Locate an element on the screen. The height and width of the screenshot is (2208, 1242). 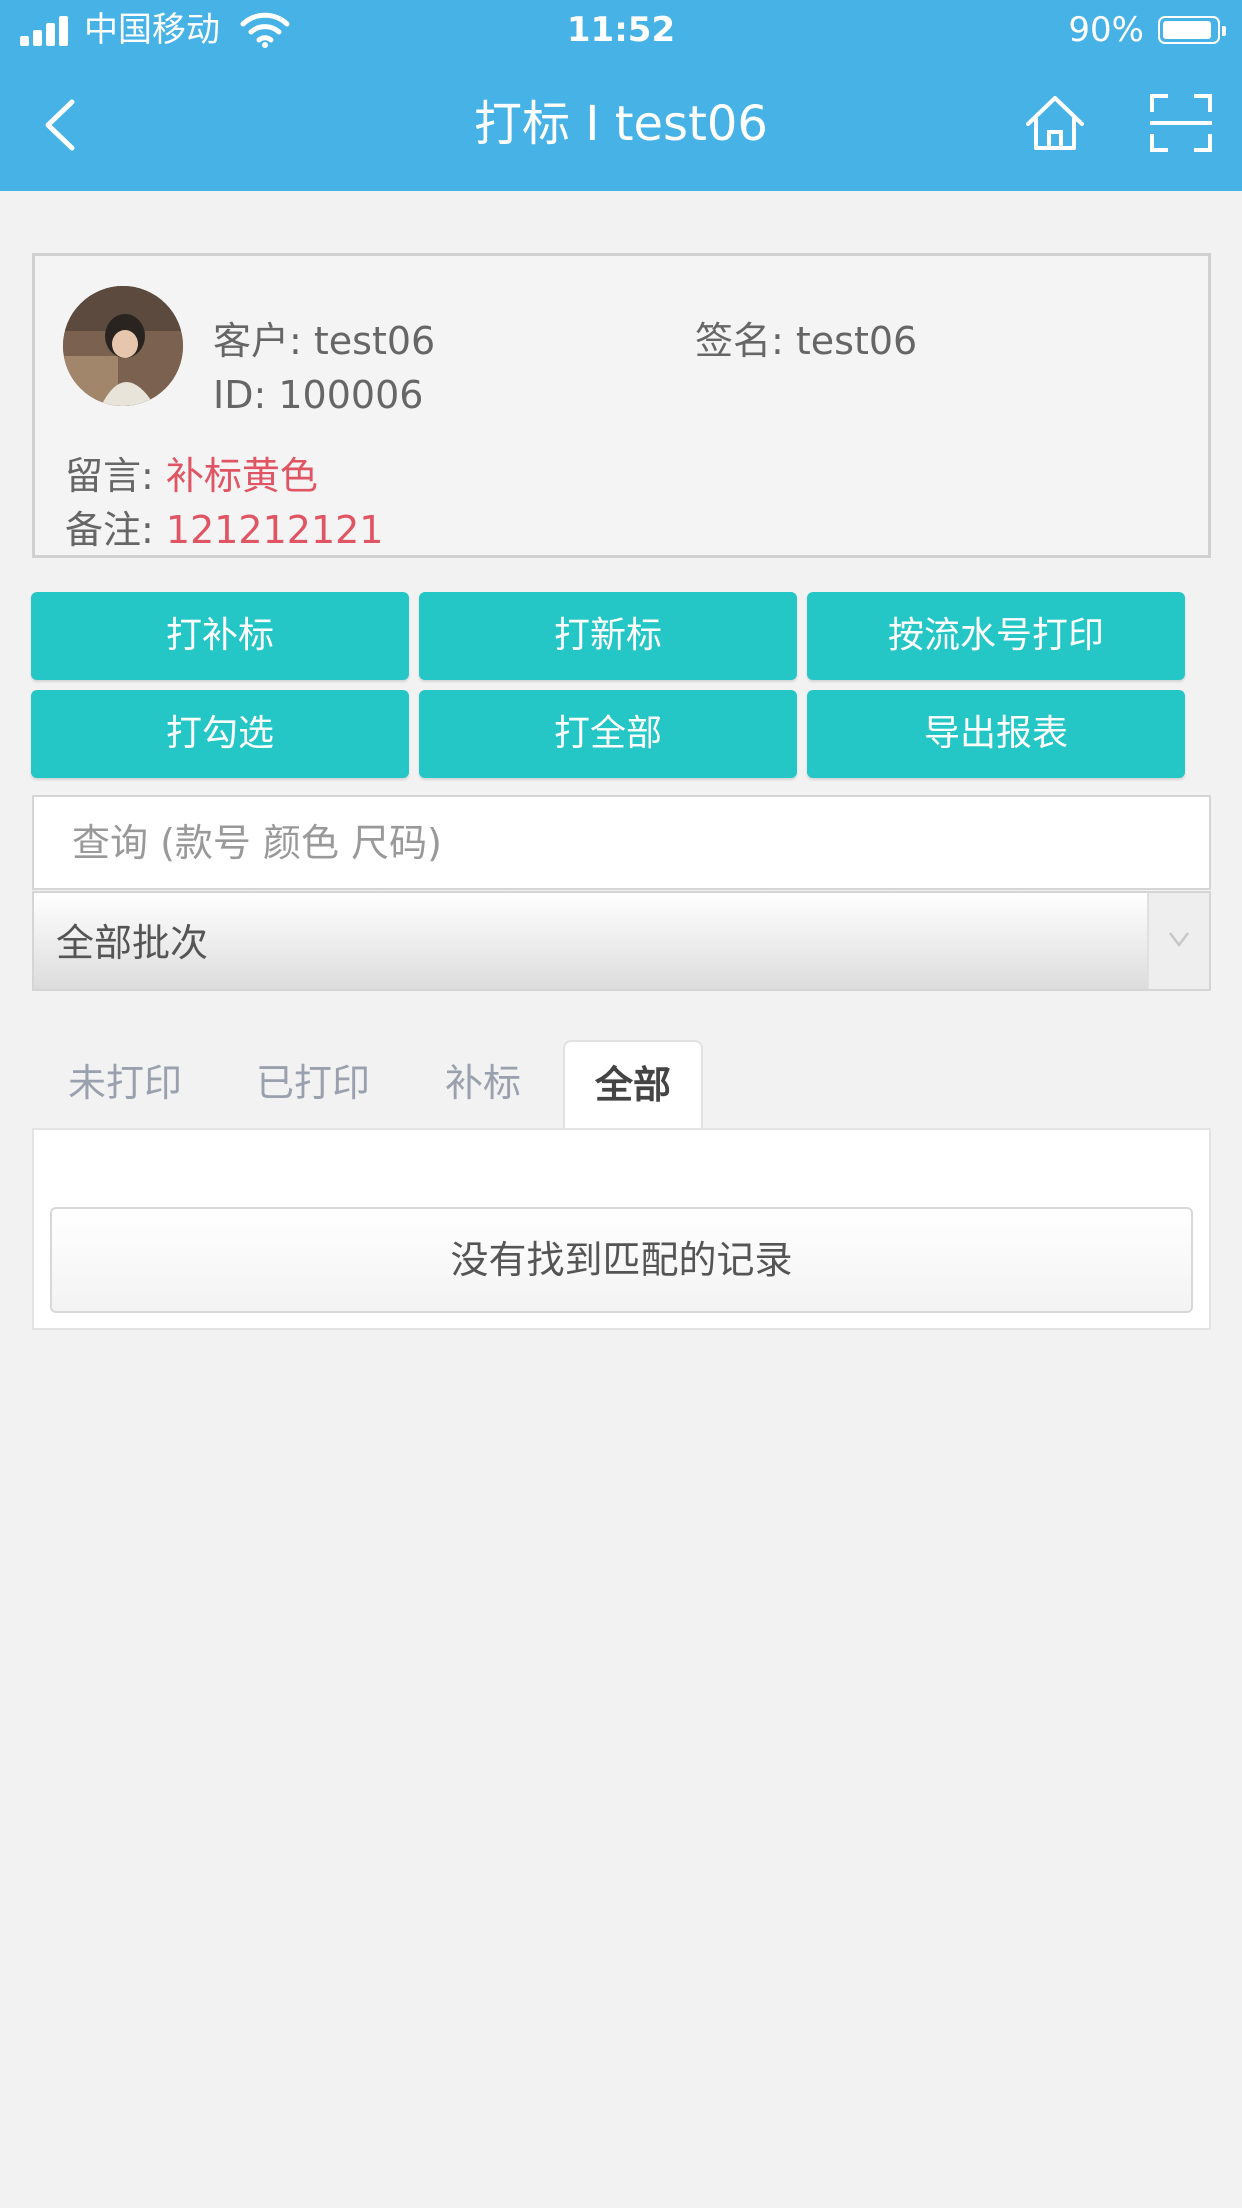
print-selected-button: 打勾选 is located at coordinates (220, 734).